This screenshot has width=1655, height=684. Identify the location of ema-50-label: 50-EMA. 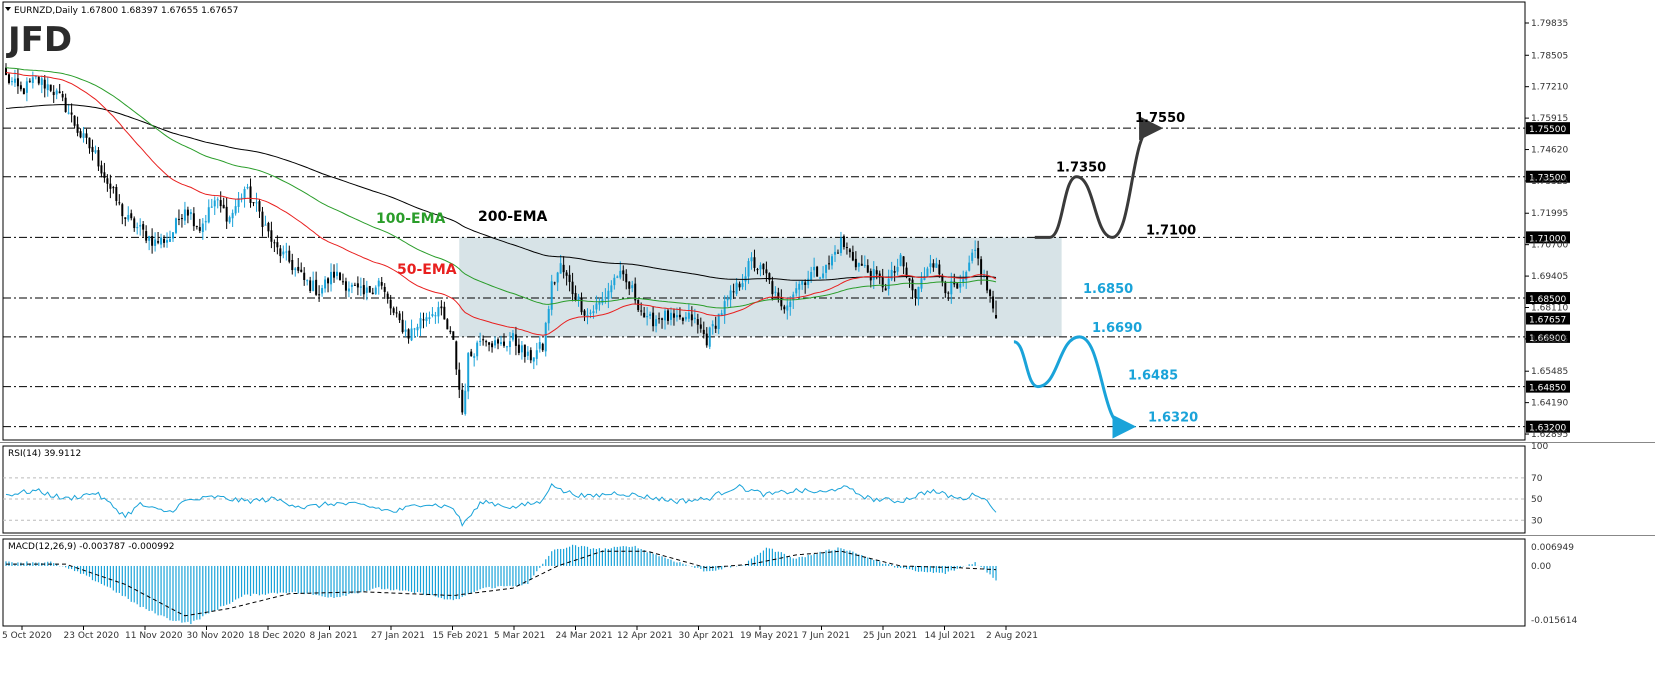
(427, 270).